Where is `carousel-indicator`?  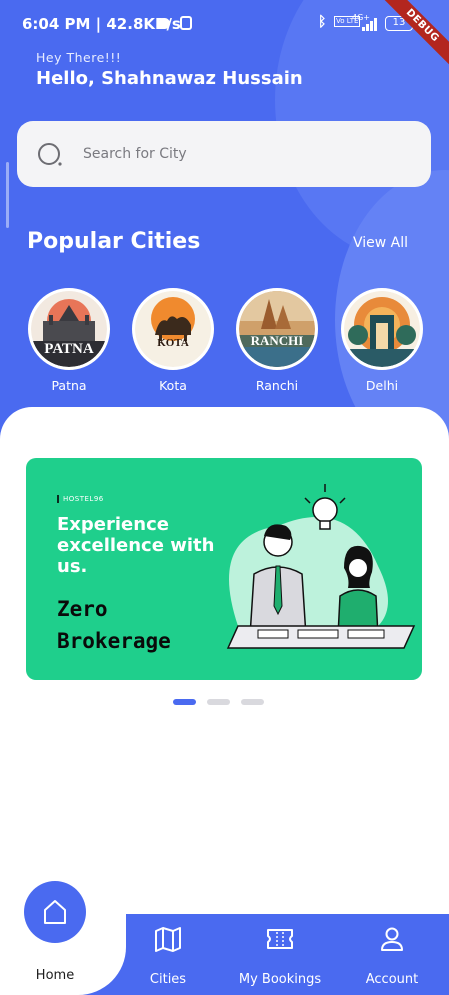 carousel-indicator is located at coordinates (223, 702).